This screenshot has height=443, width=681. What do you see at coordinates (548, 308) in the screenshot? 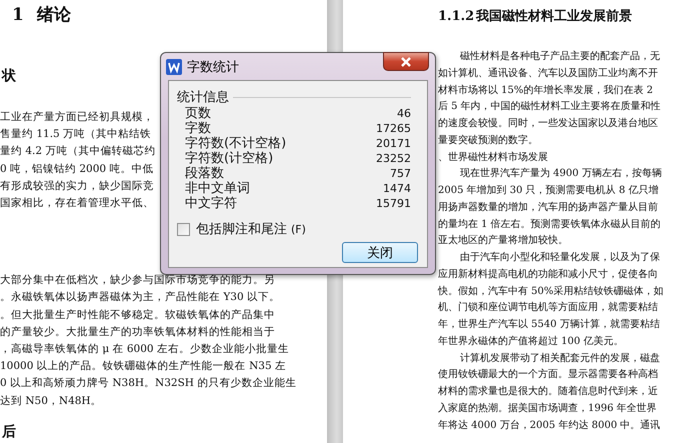
I see `body-text-line: 机、门锁和座位调节电机等方面应用，就需要粘结` at bounding box center [548, 308].